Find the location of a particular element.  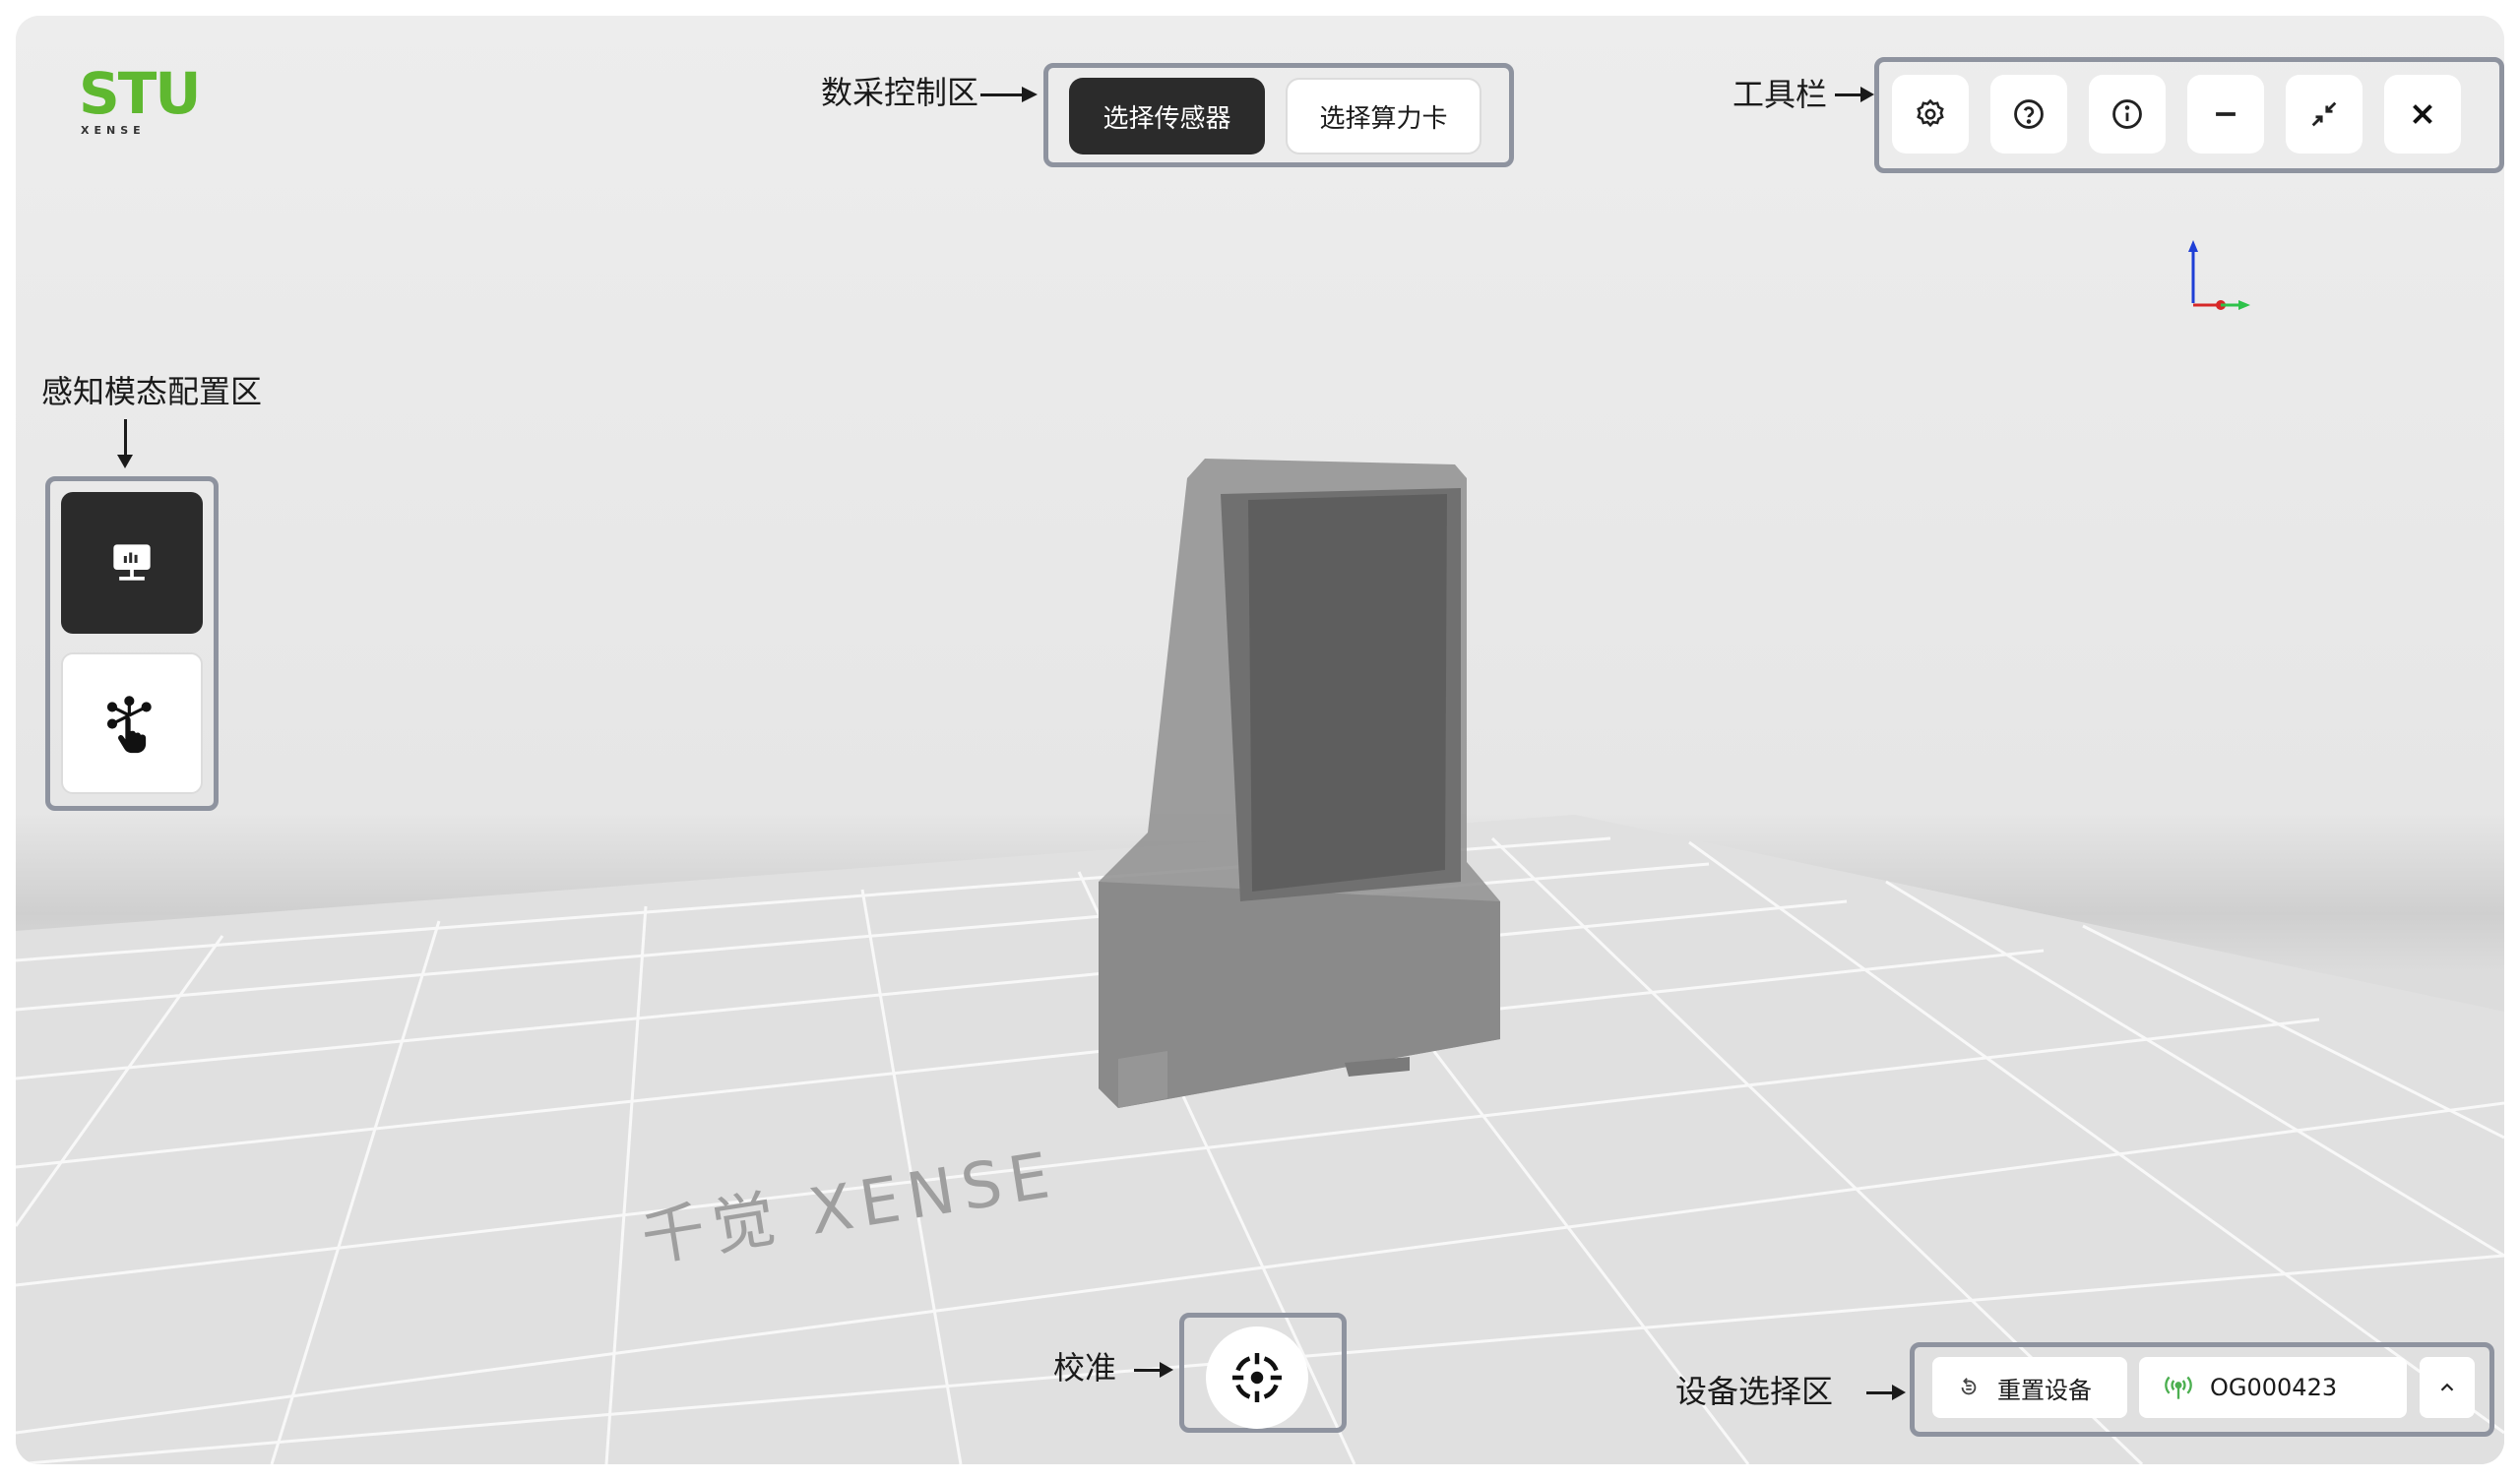

visual-mode-button is located at coordinates (132, 563).